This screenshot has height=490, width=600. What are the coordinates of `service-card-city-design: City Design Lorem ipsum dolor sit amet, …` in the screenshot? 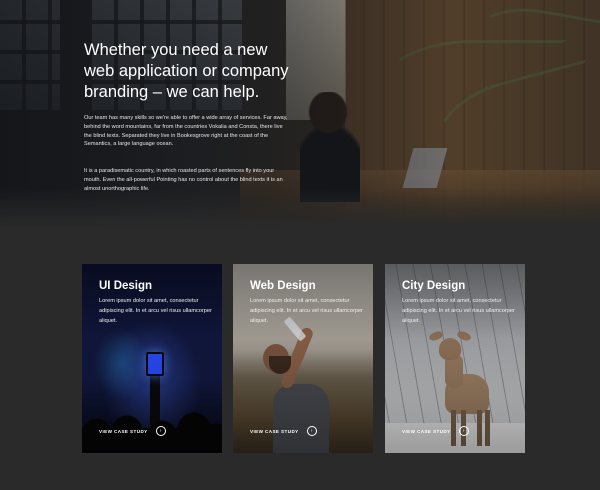 It's located at (455, 358).